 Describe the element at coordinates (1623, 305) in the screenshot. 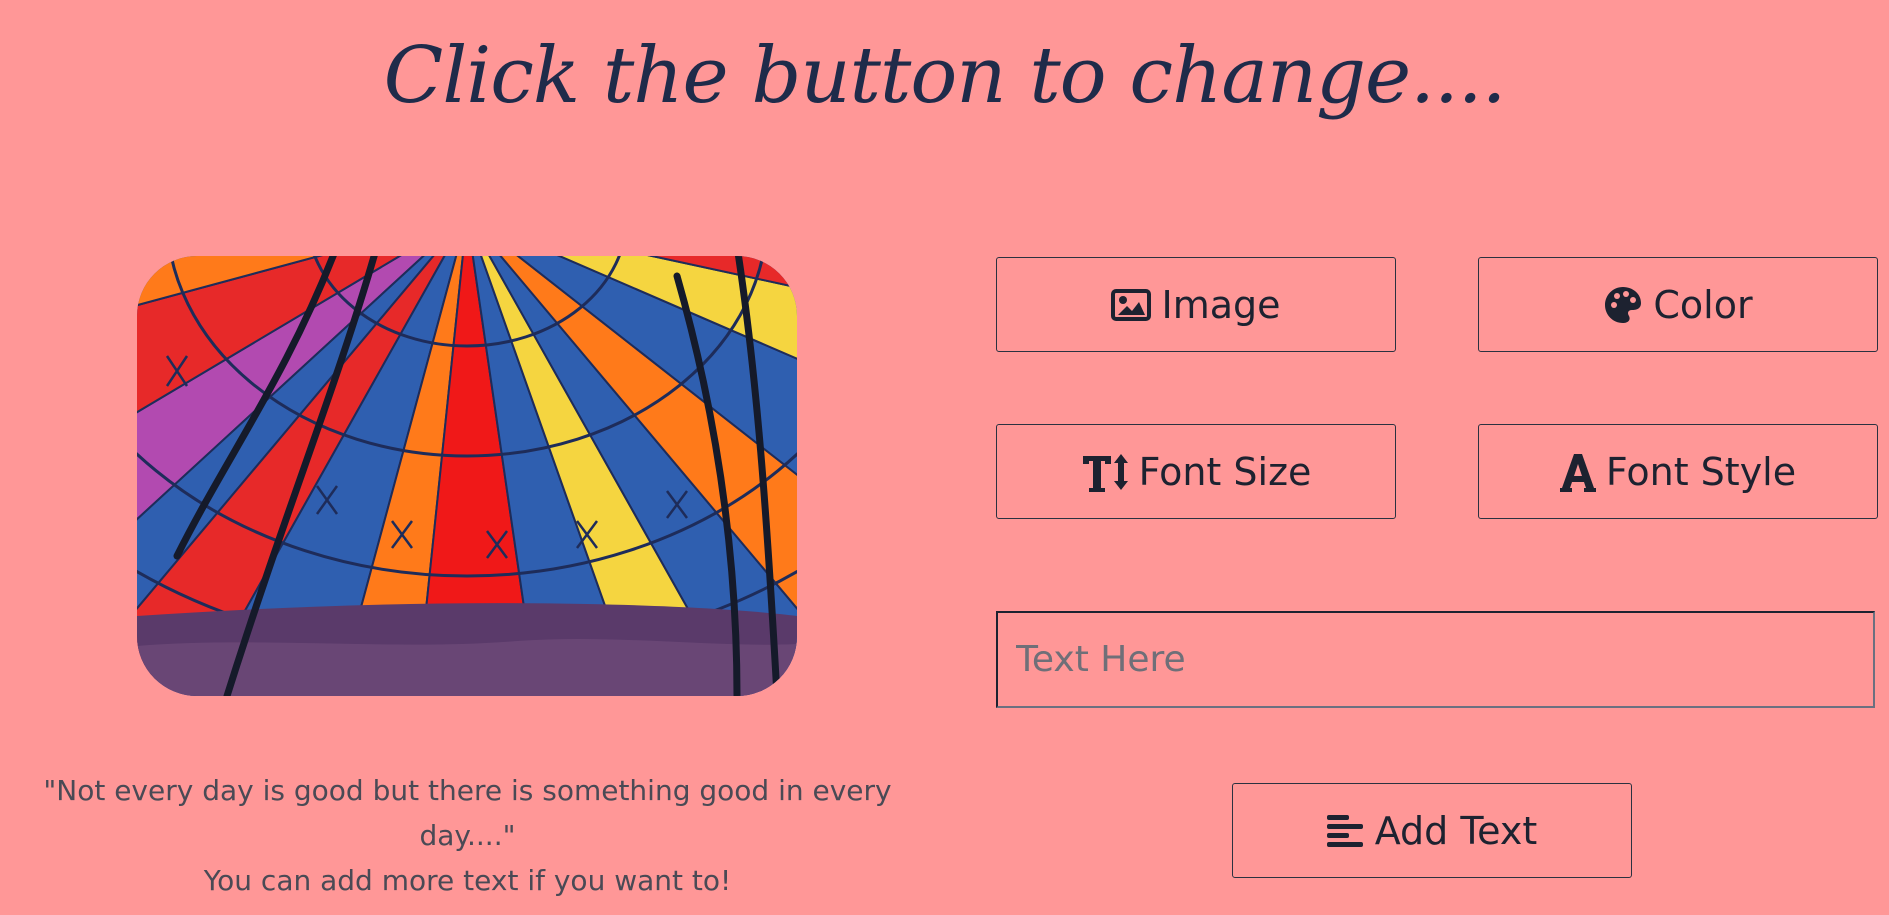

I see `palette-icon` at that location.